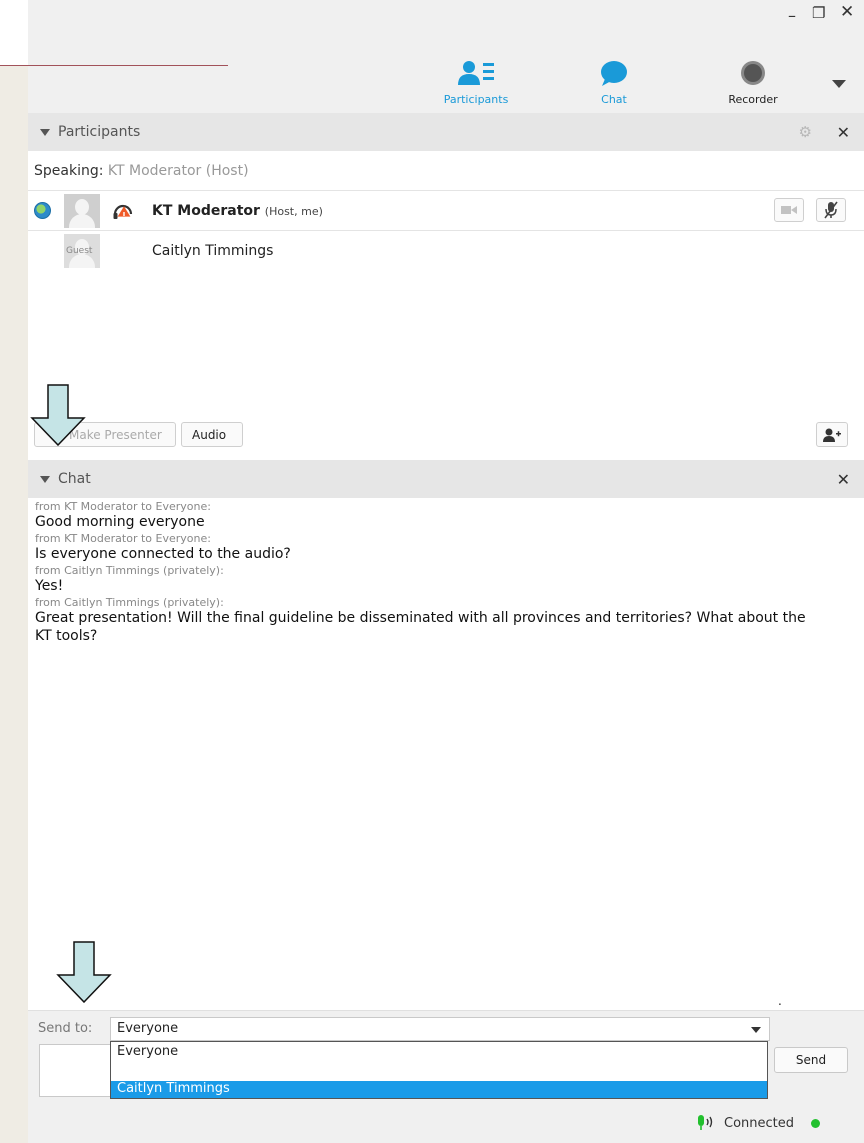  I want to click on send-to-dropdown-list: Everyone Caitlyn Timmings, so click(439, 1070).